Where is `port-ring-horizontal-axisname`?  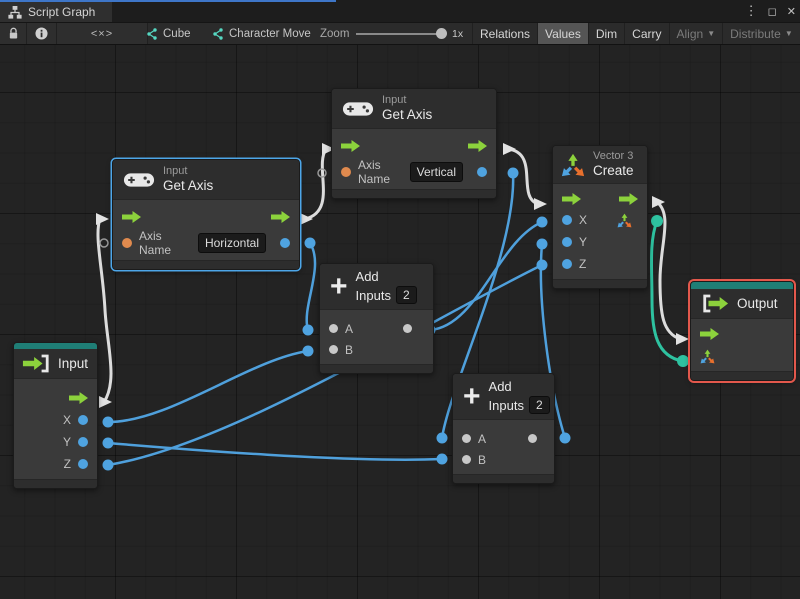
port-ring-horizontal-axisname is located at coordinates (104, 243).